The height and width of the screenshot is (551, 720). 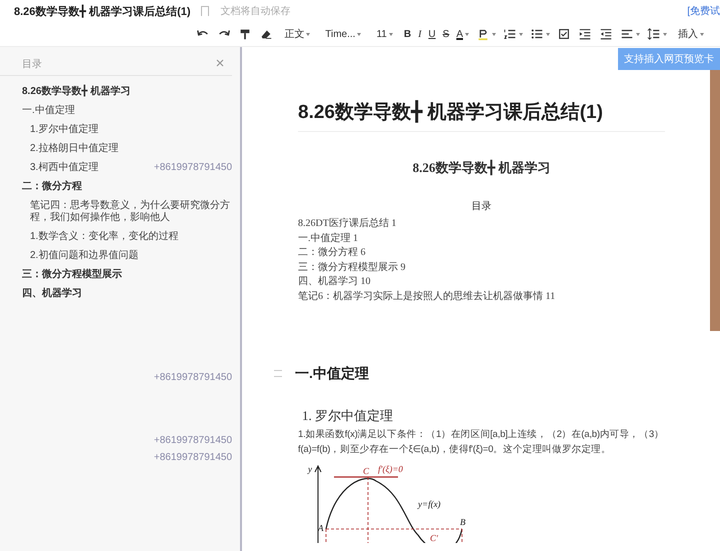 What do you see at coordinates (669, 59) in the screenshot?
I see `tooltip: 支持插入网页预览卡` at bounding box center [669, 59].